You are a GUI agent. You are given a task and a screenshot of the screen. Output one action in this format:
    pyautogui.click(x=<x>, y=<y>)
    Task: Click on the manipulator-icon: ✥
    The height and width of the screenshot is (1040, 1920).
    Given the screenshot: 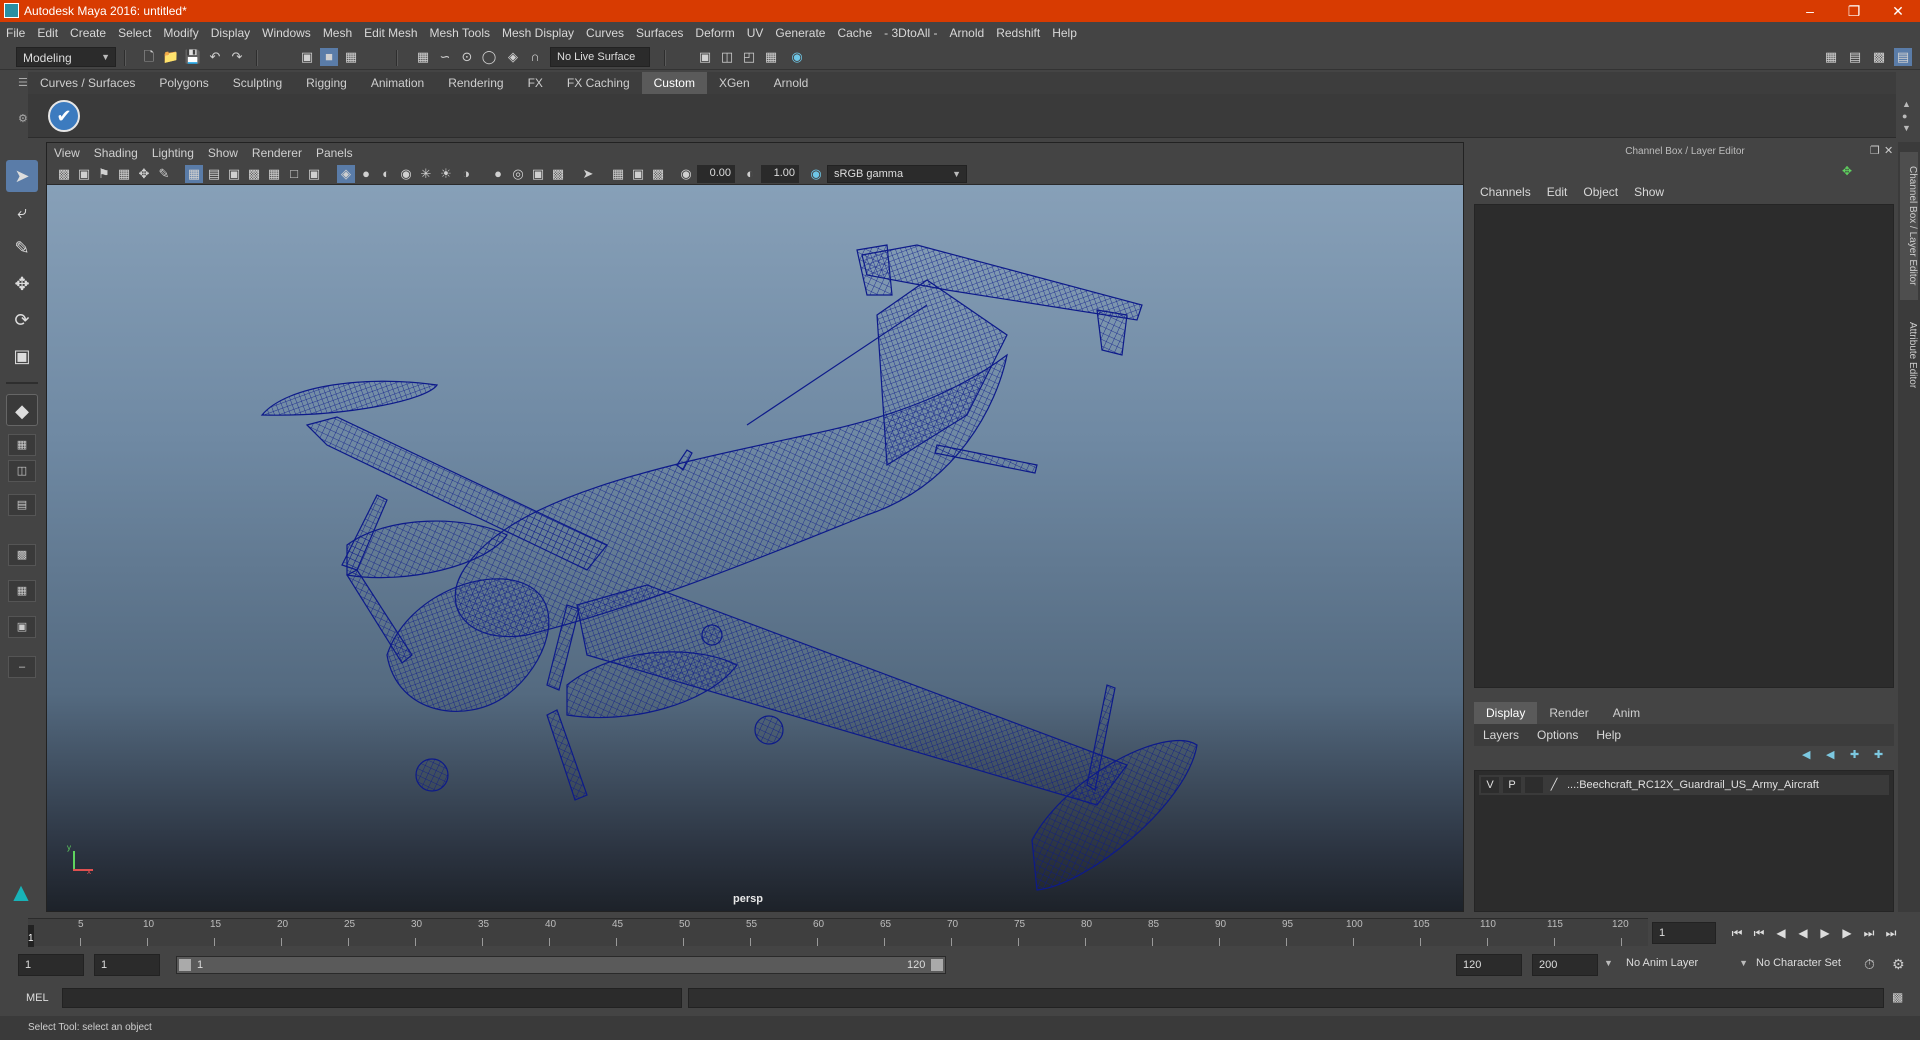 What is the action you would take?
    pyautogui.click(x=1847, y=171)
    